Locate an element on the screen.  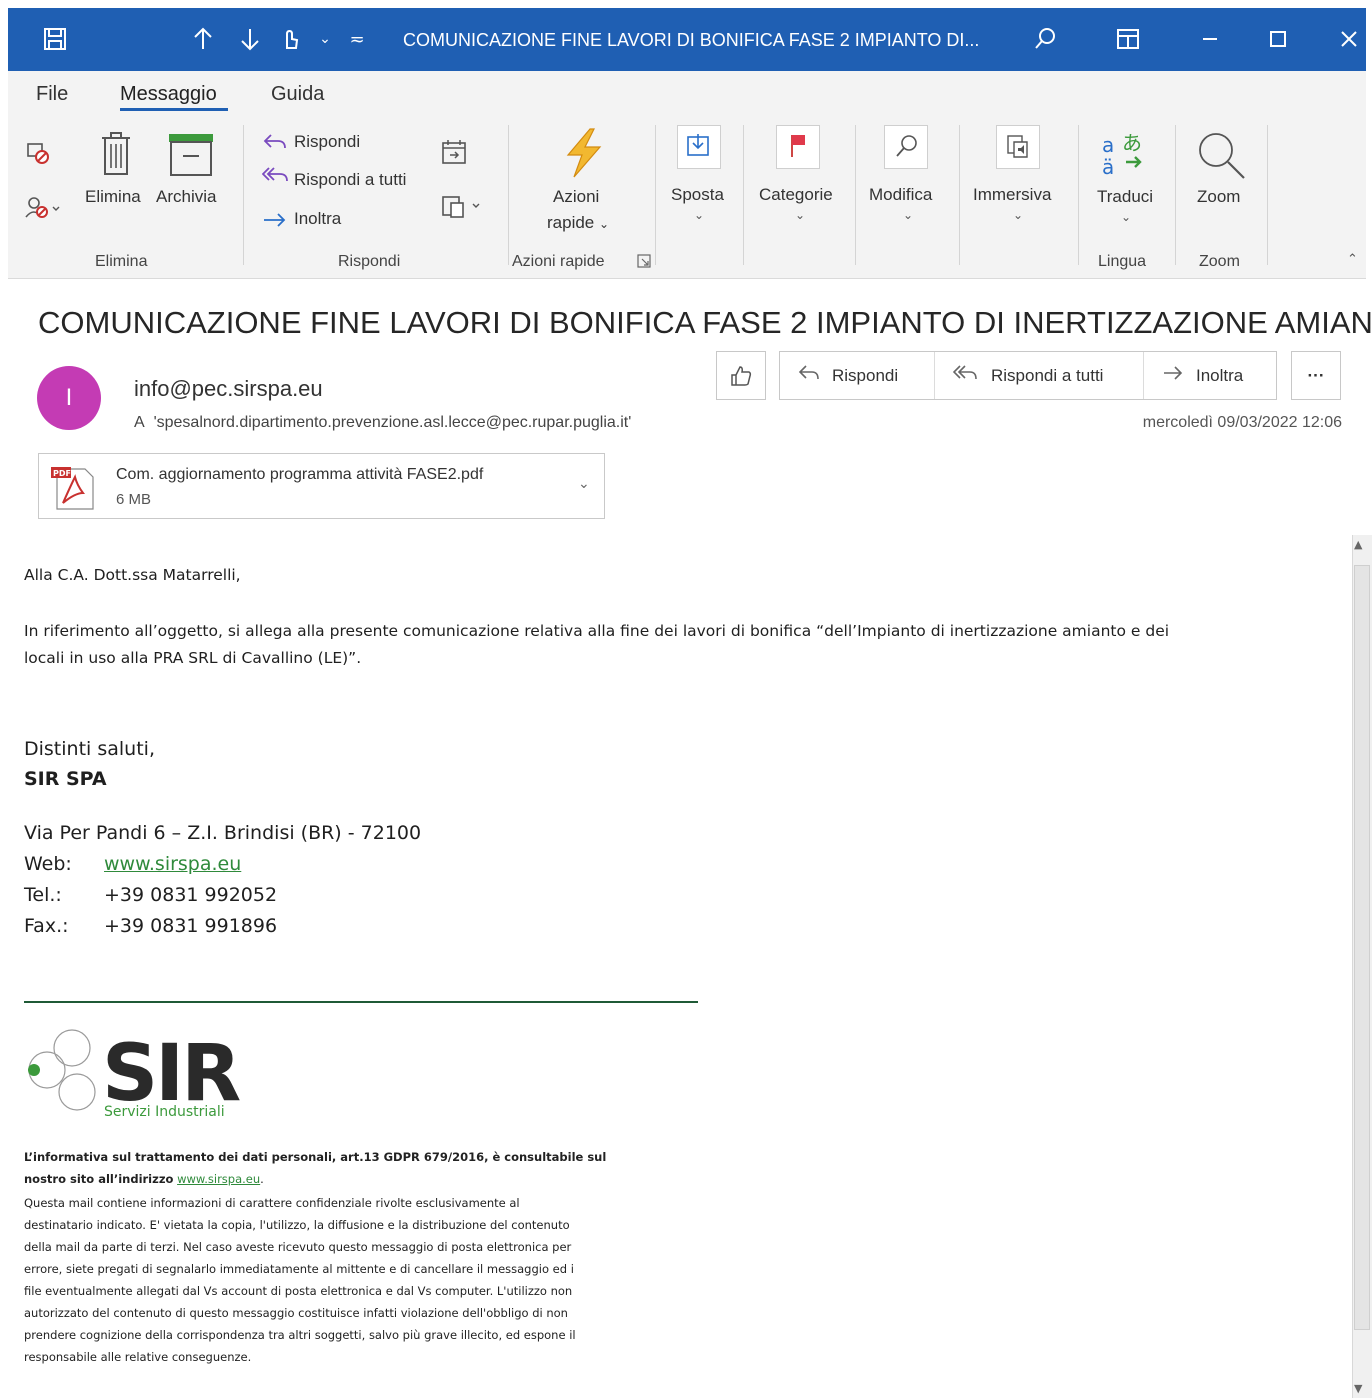
immersive-button-label: Immersiva is located at coordinates (1012, 195).